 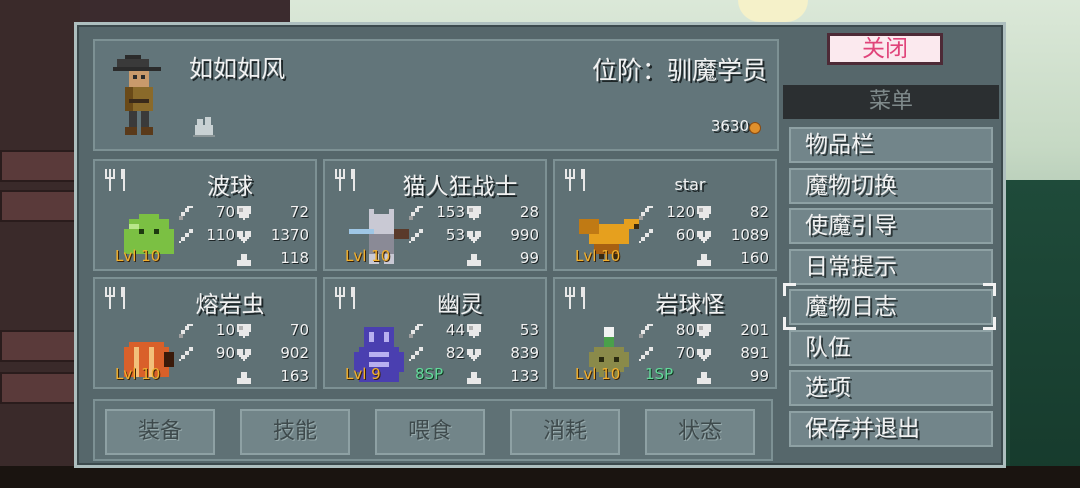 What do you see at coordinates (299, 212) in the screenshot?
I see `defense-value: 72` at bounding box center [299, 212].